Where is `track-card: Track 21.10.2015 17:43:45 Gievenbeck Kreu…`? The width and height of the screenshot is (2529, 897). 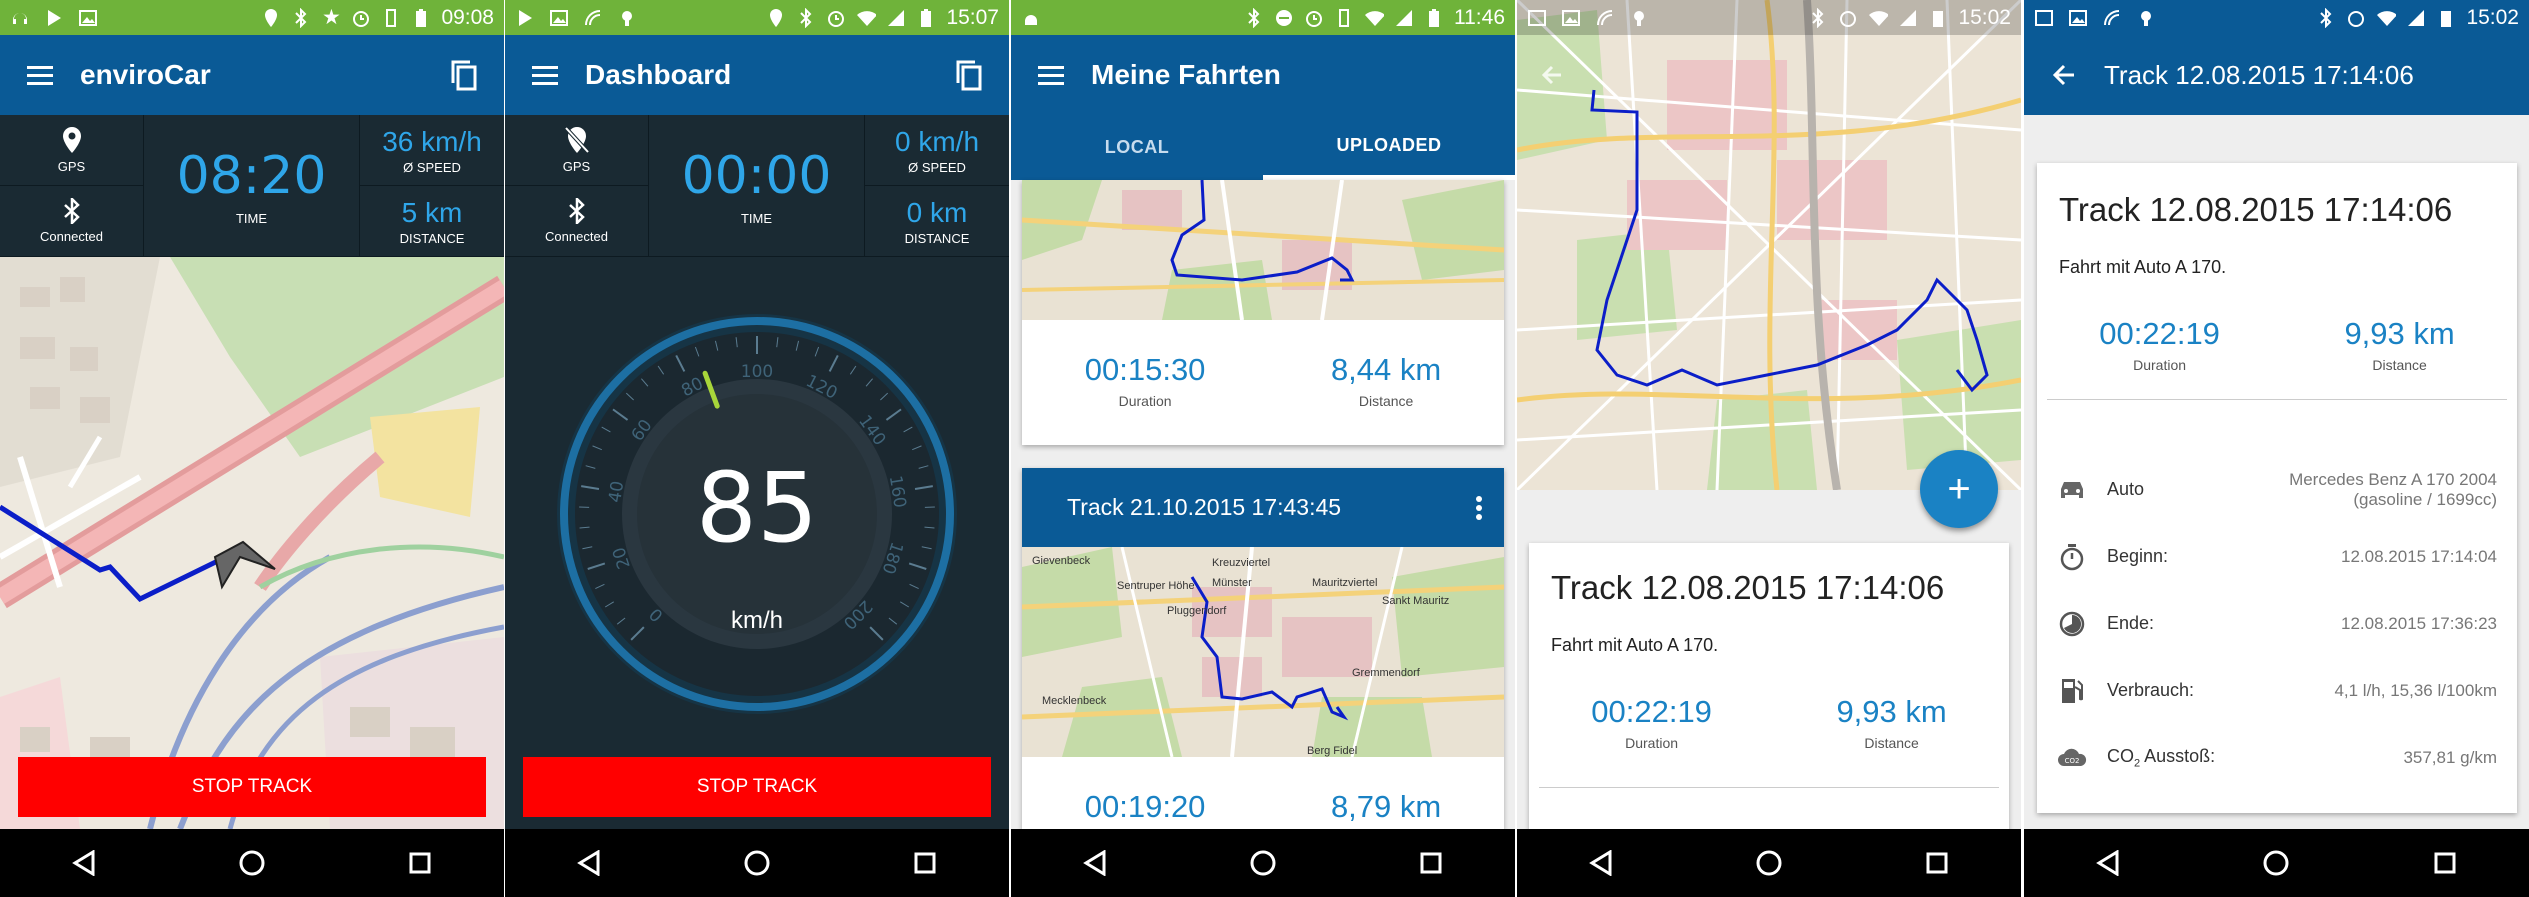
track-card: Track 21.10.2015 17:43:45 Gievenbeck Kreu… is located at coordinates (1263, 648).